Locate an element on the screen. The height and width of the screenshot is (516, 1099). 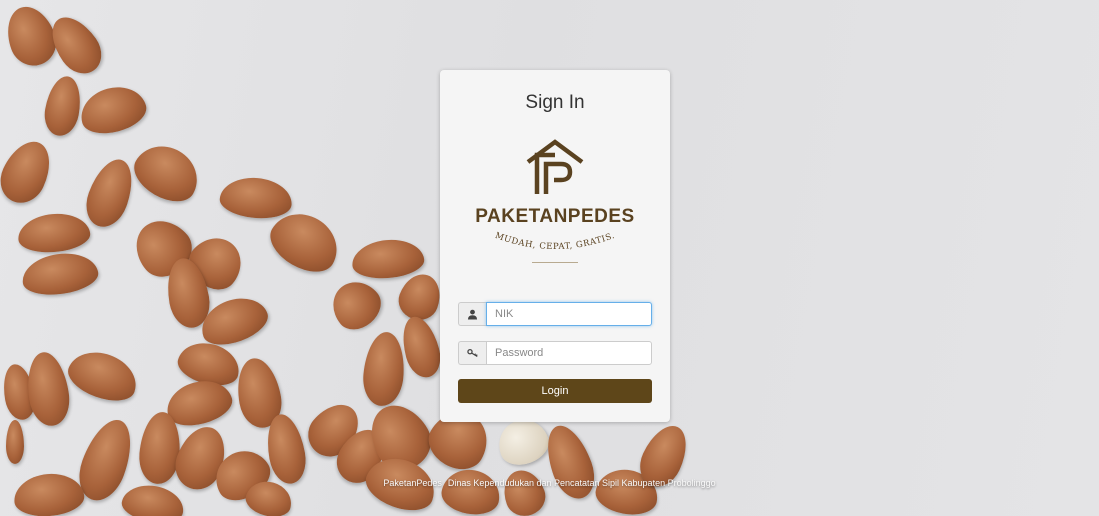
nik-input is located at coordinates (569, 314).